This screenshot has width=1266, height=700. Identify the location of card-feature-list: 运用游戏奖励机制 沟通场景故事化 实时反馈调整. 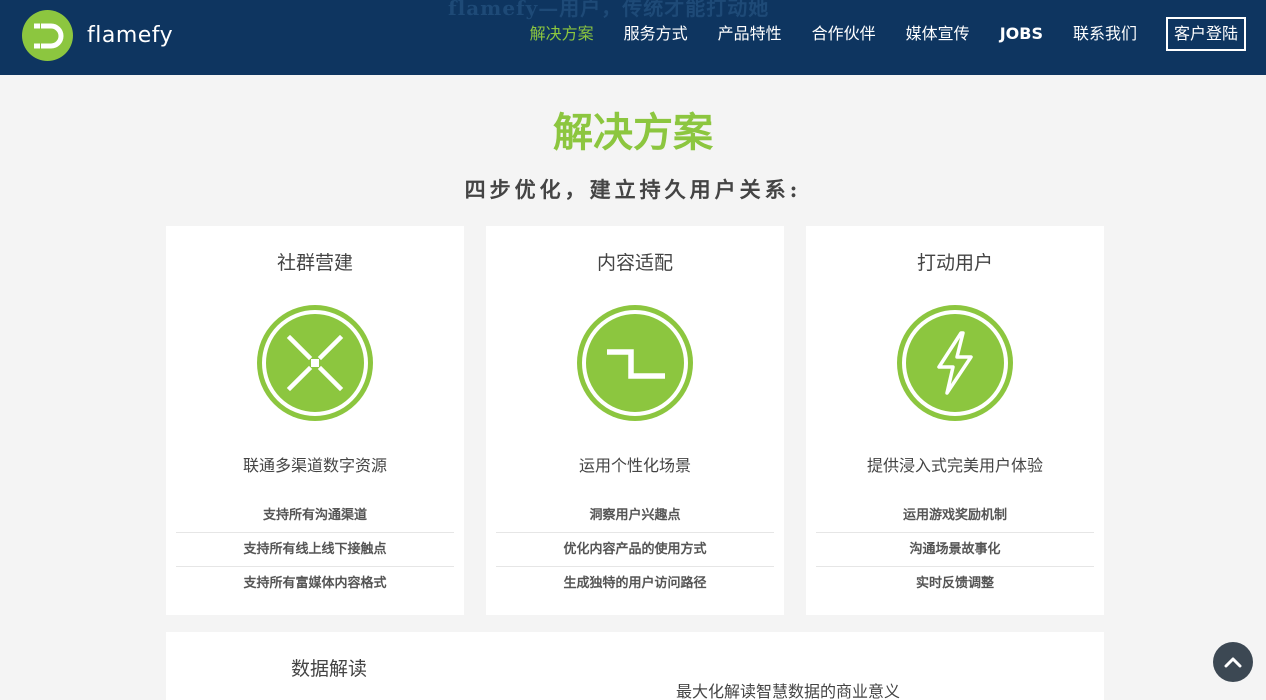
(955, 550).